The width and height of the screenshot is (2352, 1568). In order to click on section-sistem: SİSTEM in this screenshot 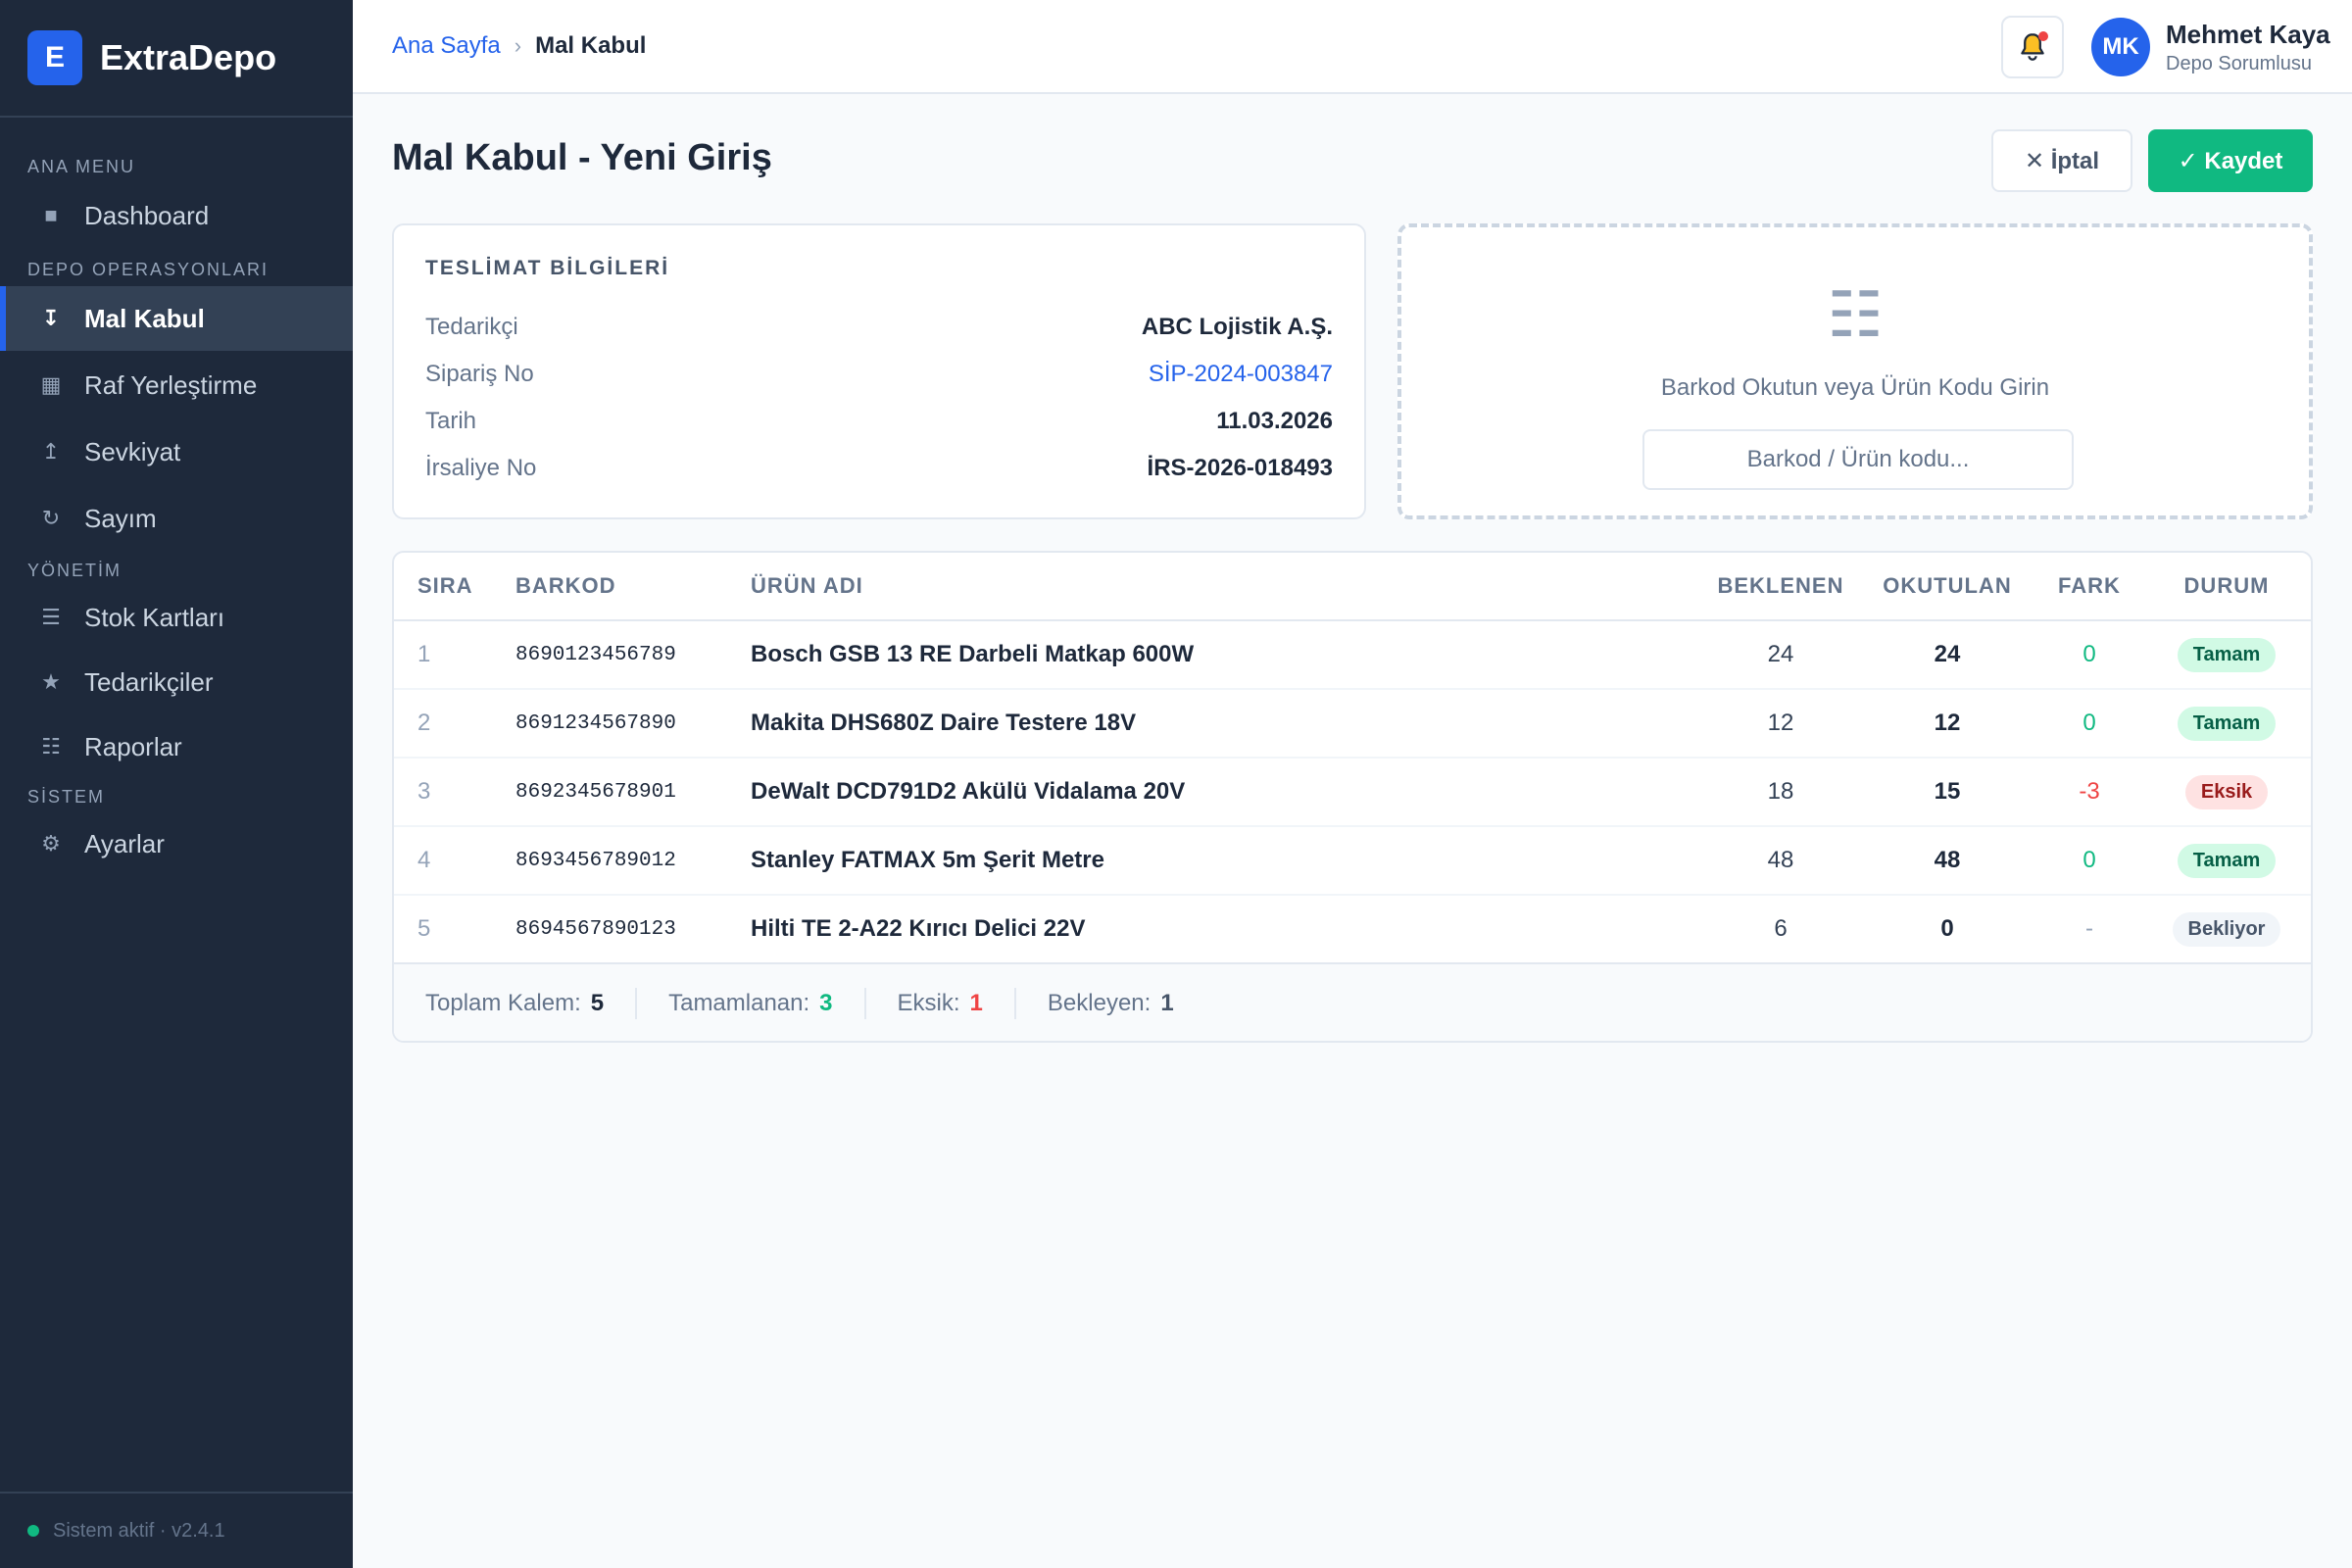, I will do `click(66, 797)`.